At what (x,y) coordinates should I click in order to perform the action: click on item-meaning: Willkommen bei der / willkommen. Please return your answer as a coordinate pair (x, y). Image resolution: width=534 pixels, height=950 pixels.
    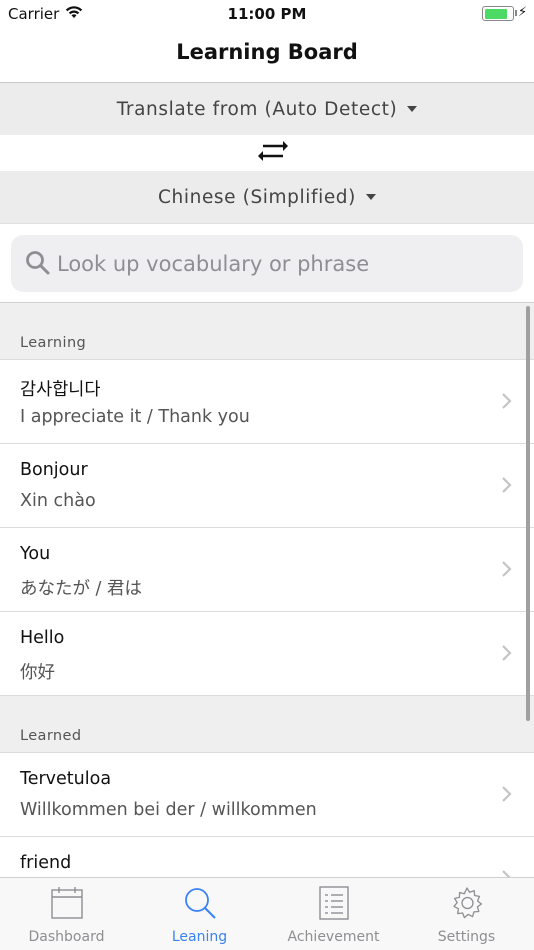
    Looking at the image, I should click on (168, 810).